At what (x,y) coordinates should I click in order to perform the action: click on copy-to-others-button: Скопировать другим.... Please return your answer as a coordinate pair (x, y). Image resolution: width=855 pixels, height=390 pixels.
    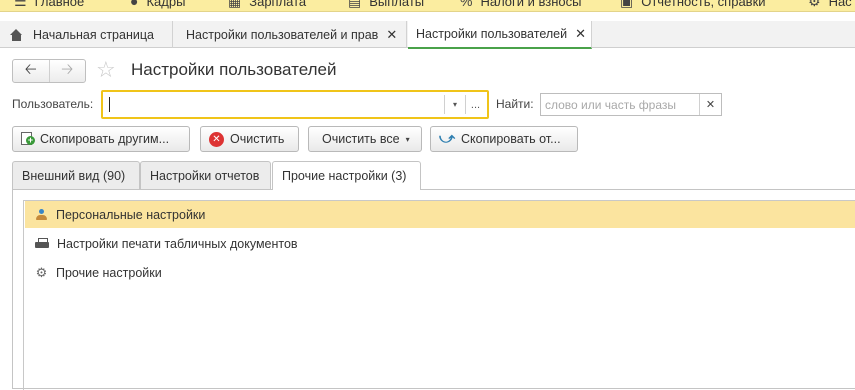
    Looking at the image, I should click on (101, 139).